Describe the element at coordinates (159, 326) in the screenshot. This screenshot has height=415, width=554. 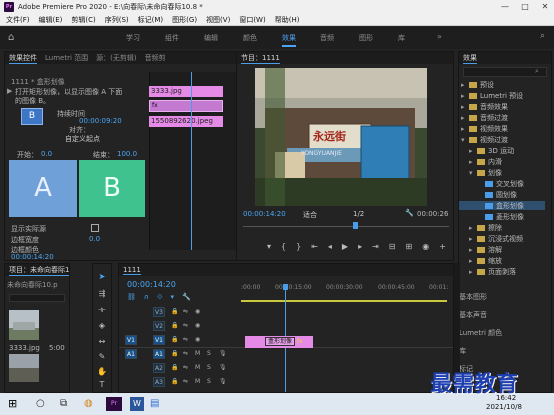
I see `track-target-v2: V2` at that location.